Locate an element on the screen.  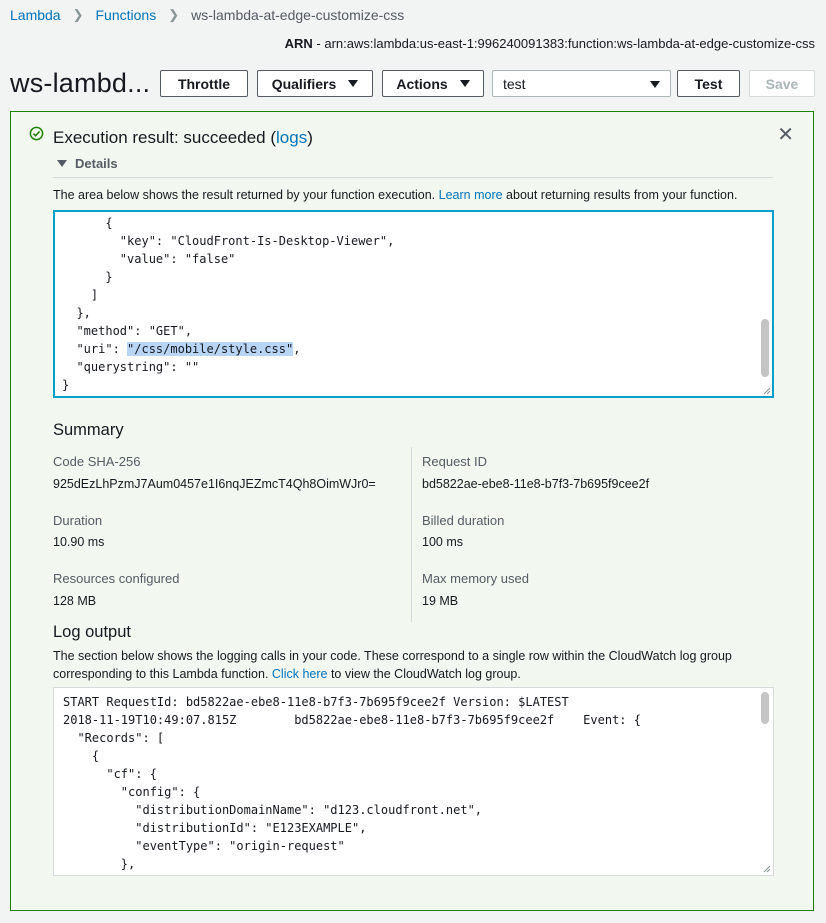
log-output-heading: Log output is located at coordinates (92, 632).